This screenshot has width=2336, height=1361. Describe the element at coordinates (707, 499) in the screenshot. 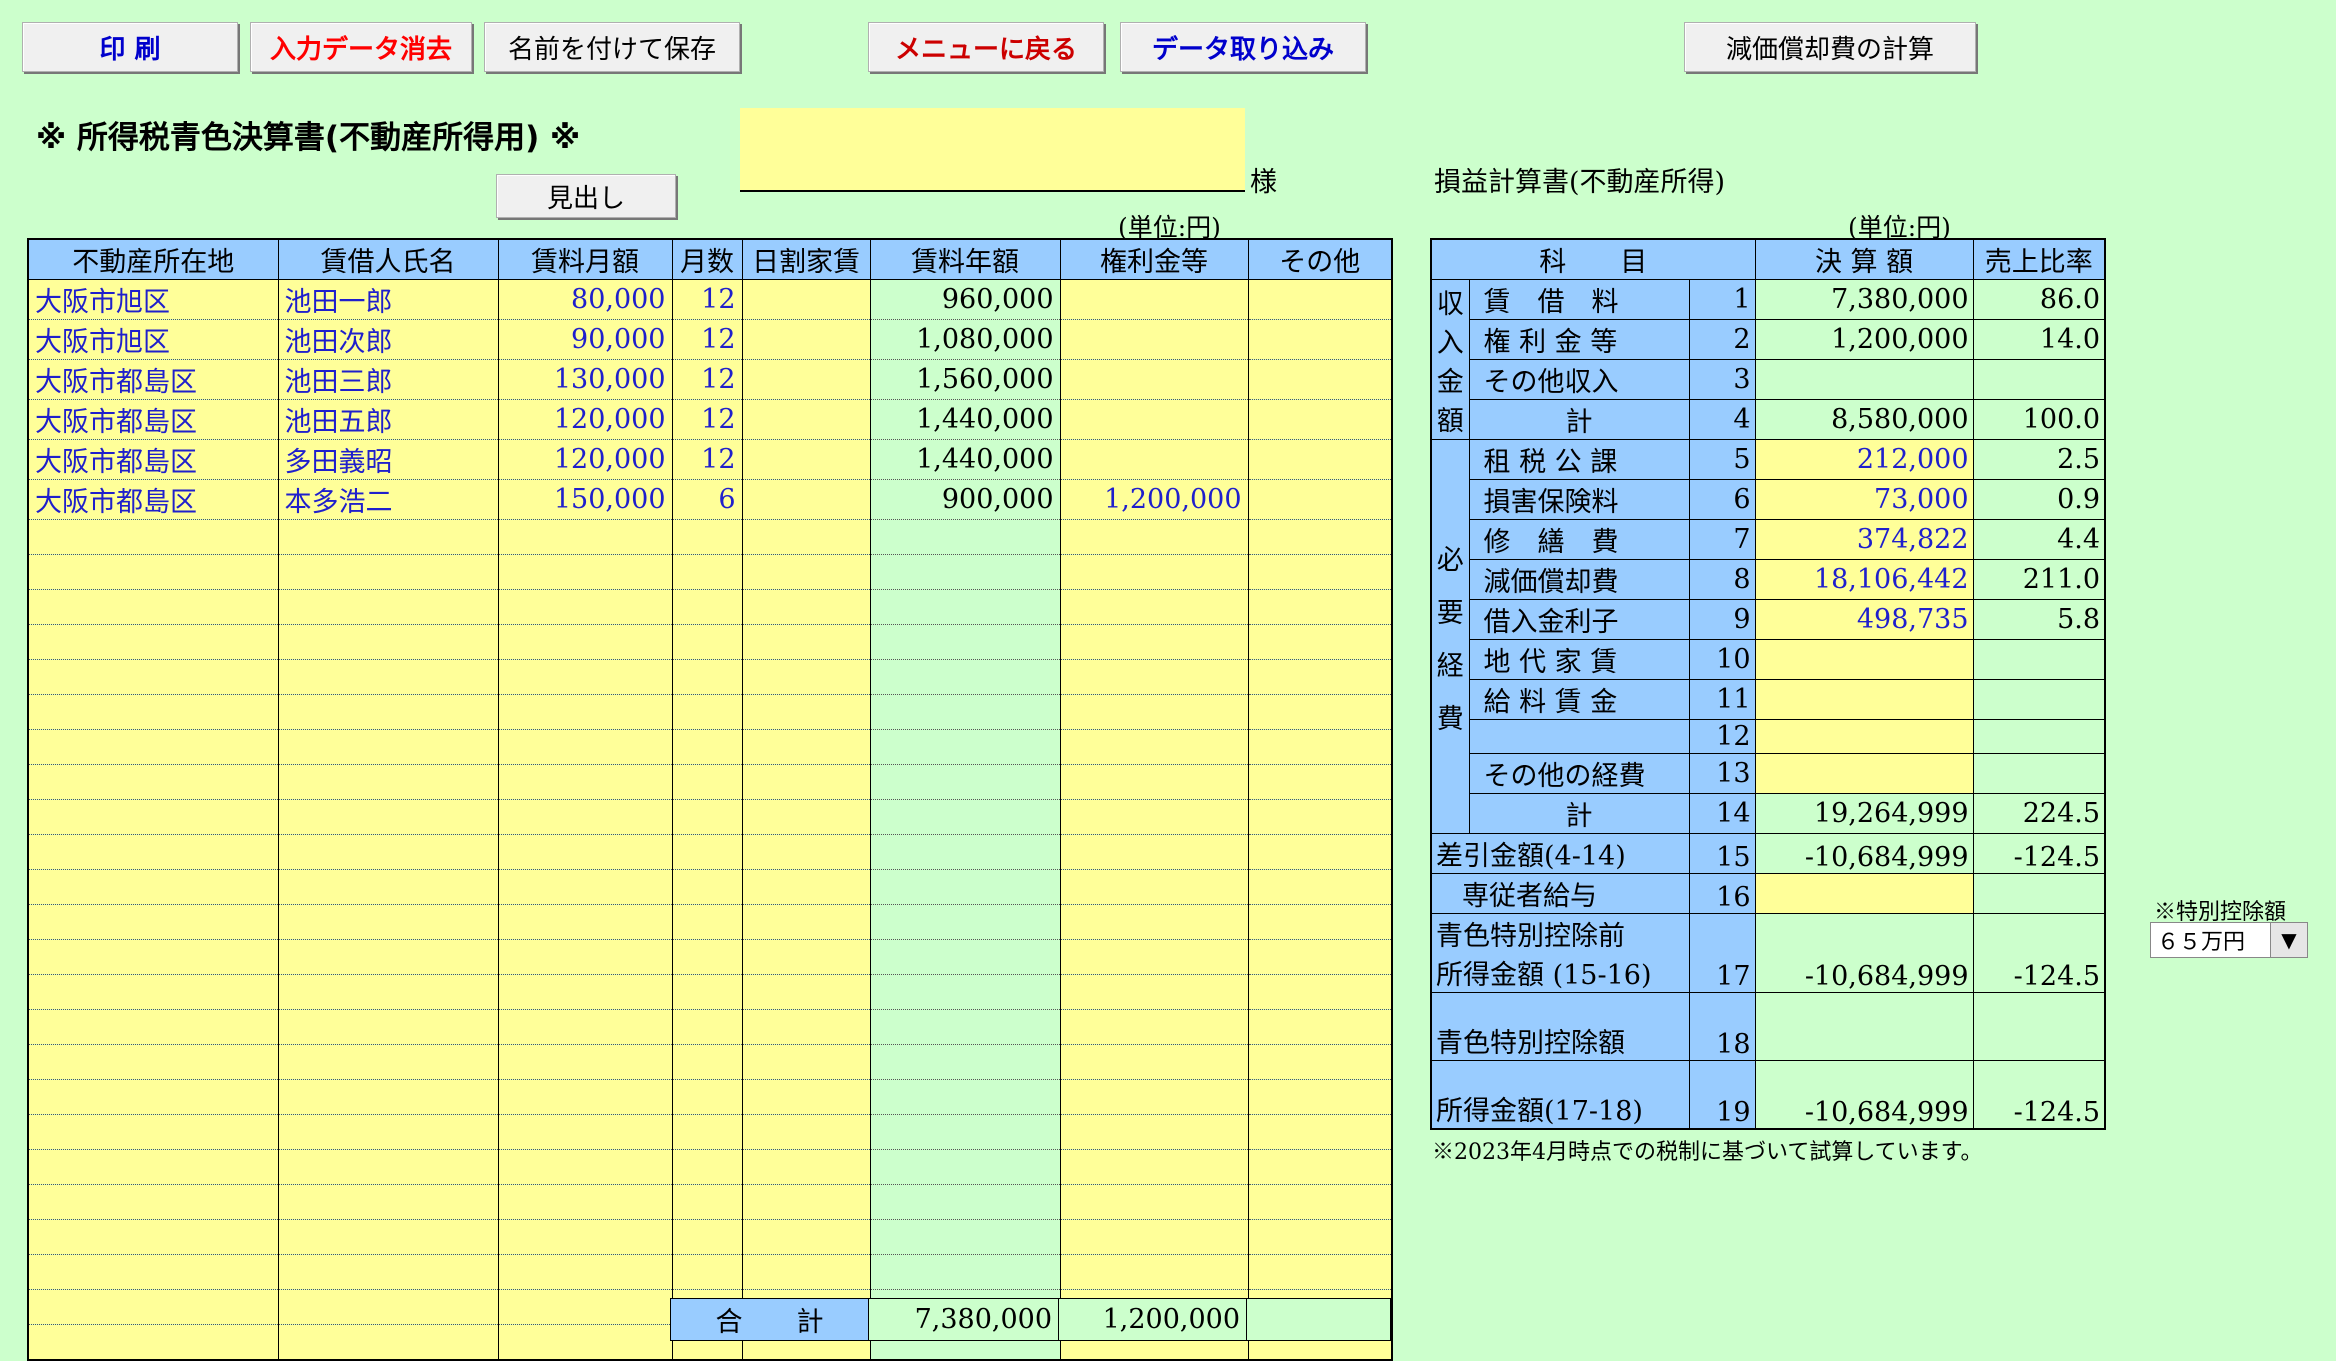

I see `rent-cell: 6` at that location.